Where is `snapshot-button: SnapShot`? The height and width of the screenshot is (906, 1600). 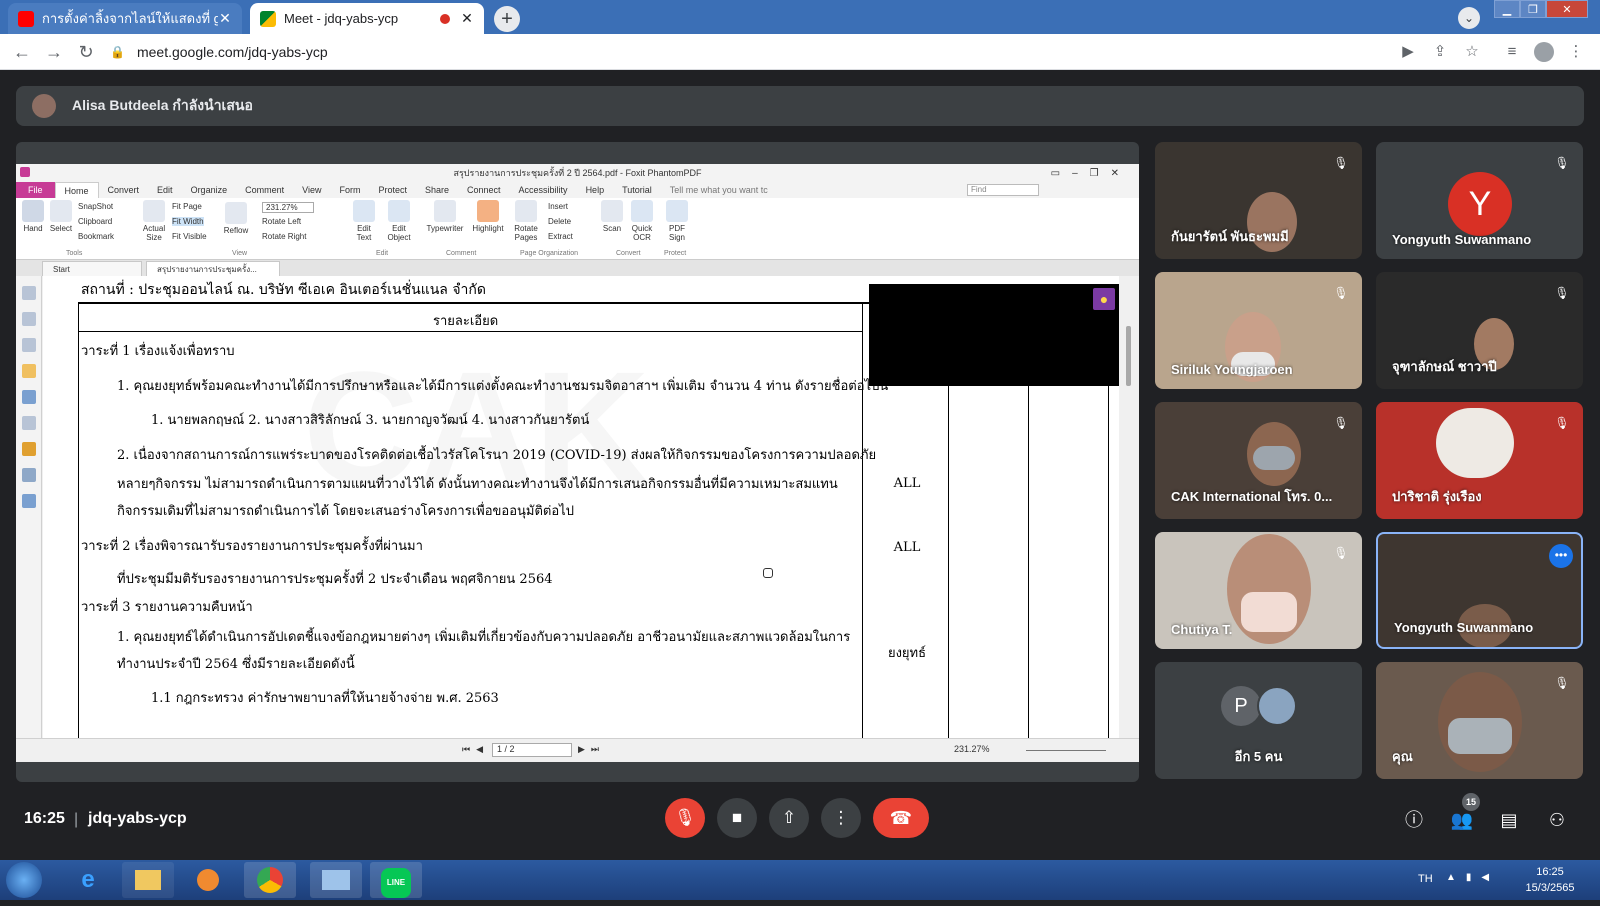
snapshot-button: SnapShot is located at coordinates (95, 206).